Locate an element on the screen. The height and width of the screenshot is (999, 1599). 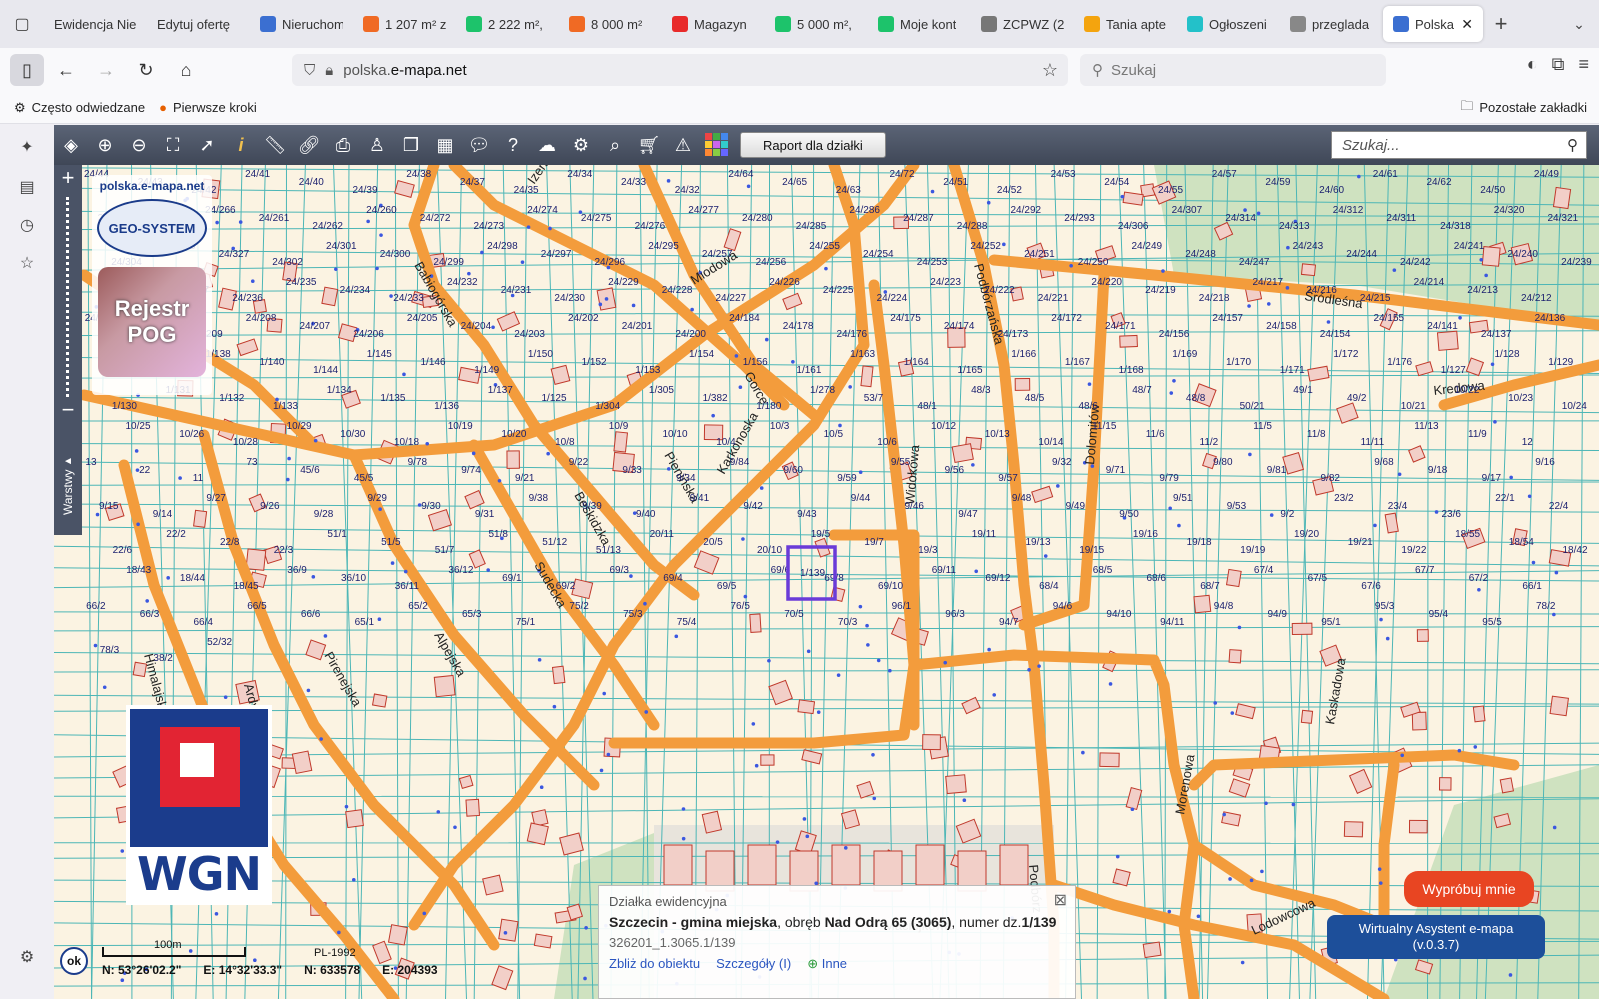
tab-7: 5 000 m², is located at coordinates (816, 24).